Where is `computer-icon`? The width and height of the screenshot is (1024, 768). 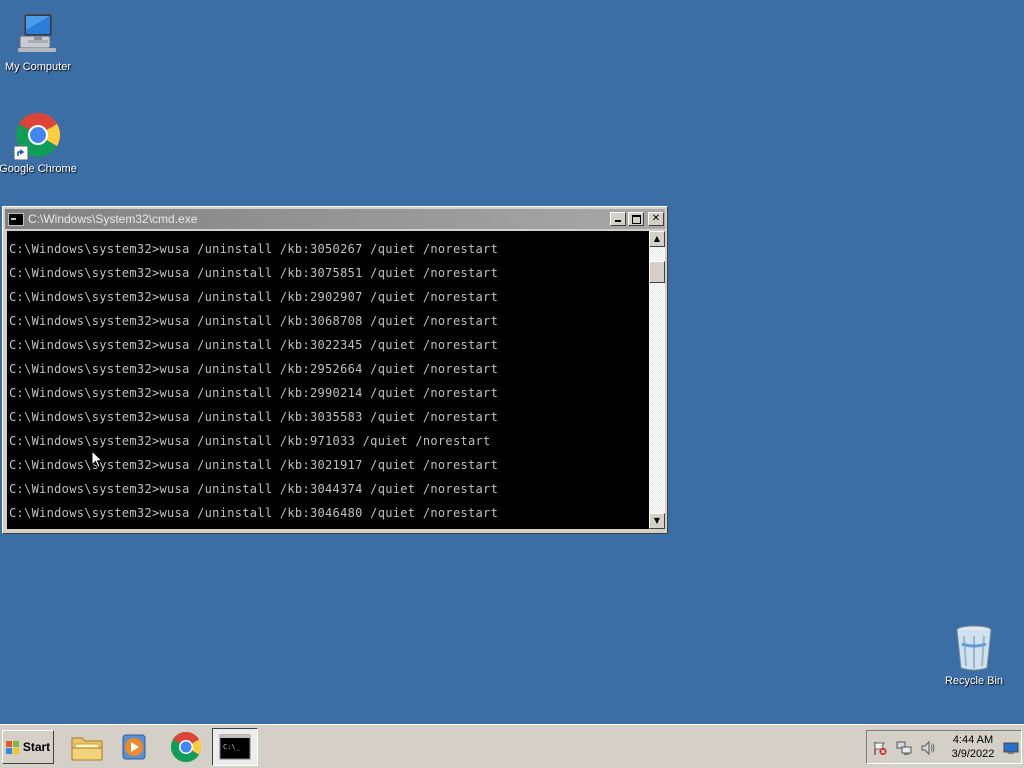
computer-icon is located at coordinates (38, 34).